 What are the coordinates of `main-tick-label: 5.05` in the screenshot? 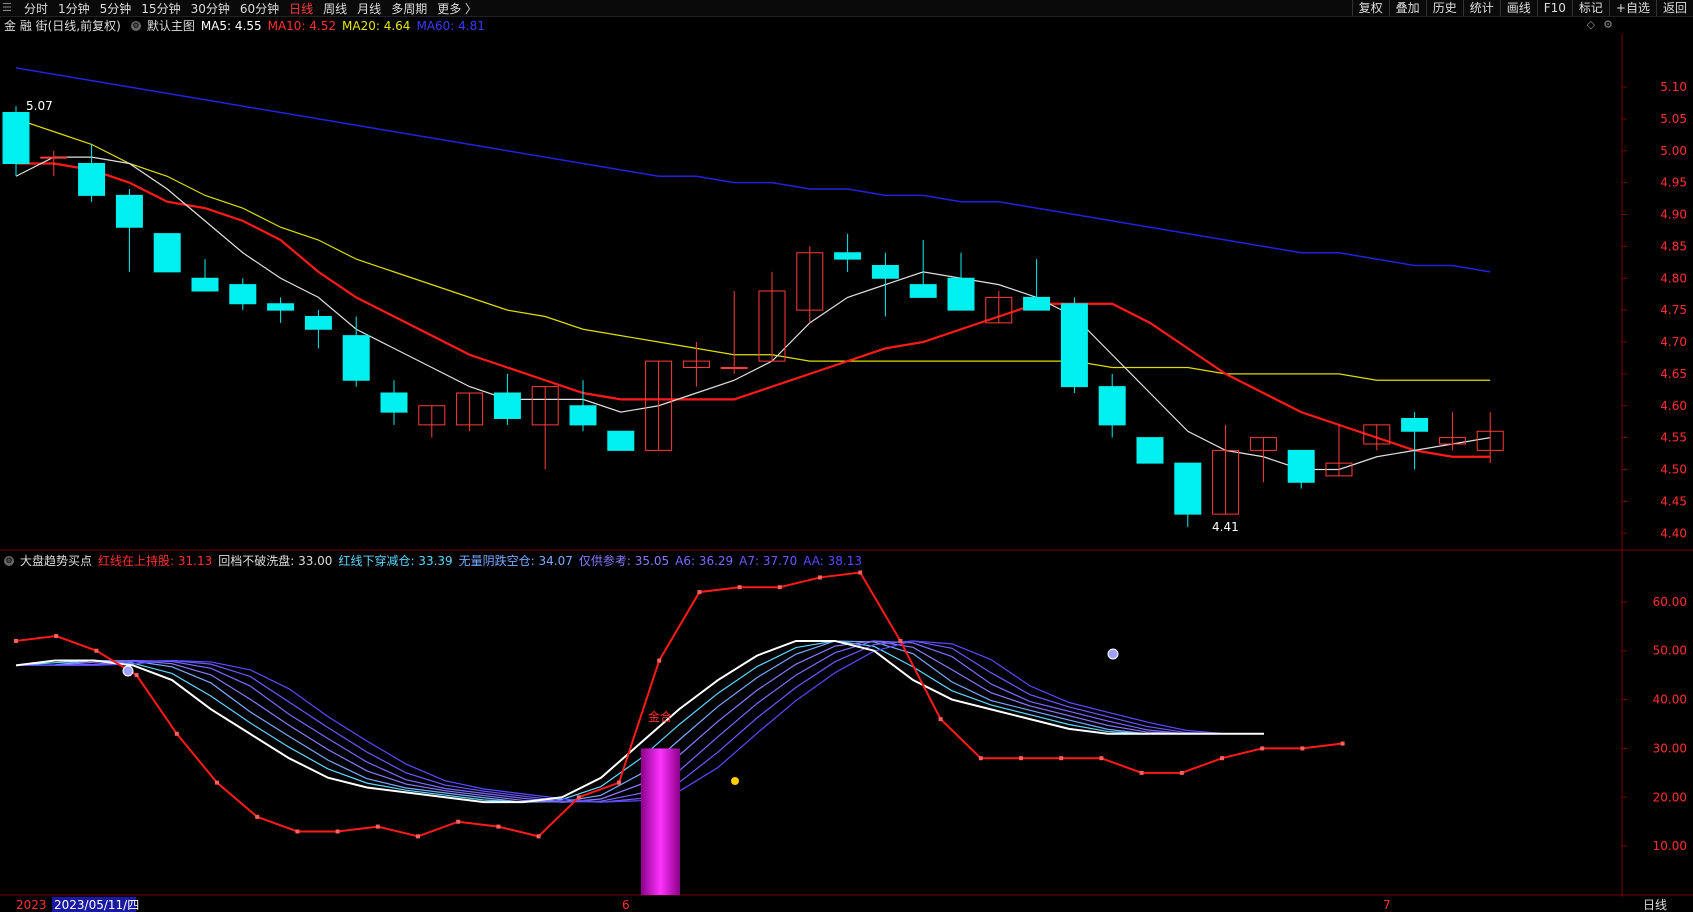 It's located at (1673, 119).